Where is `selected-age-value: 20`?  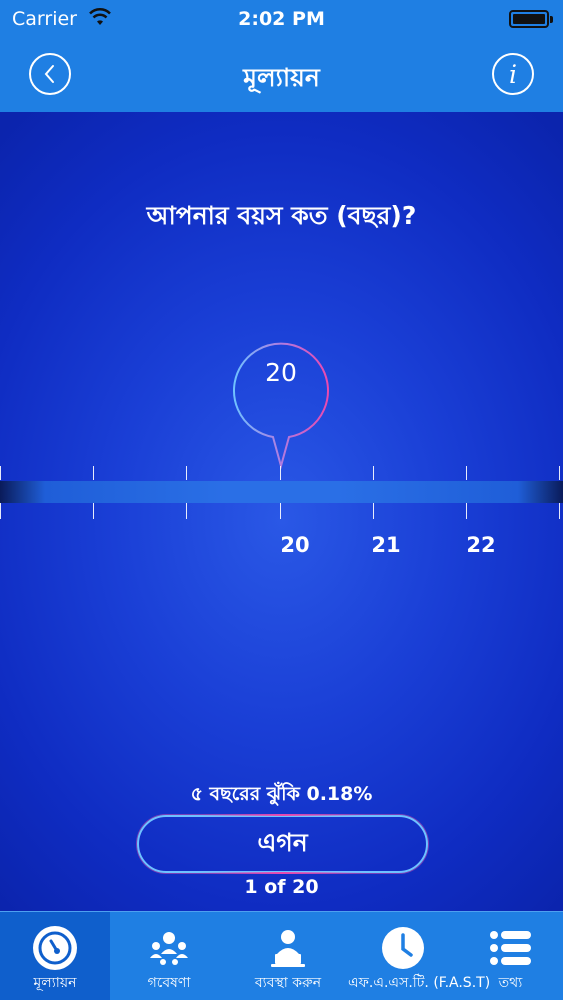 selected-age-value: 20 is located at coordinates (281, 372).